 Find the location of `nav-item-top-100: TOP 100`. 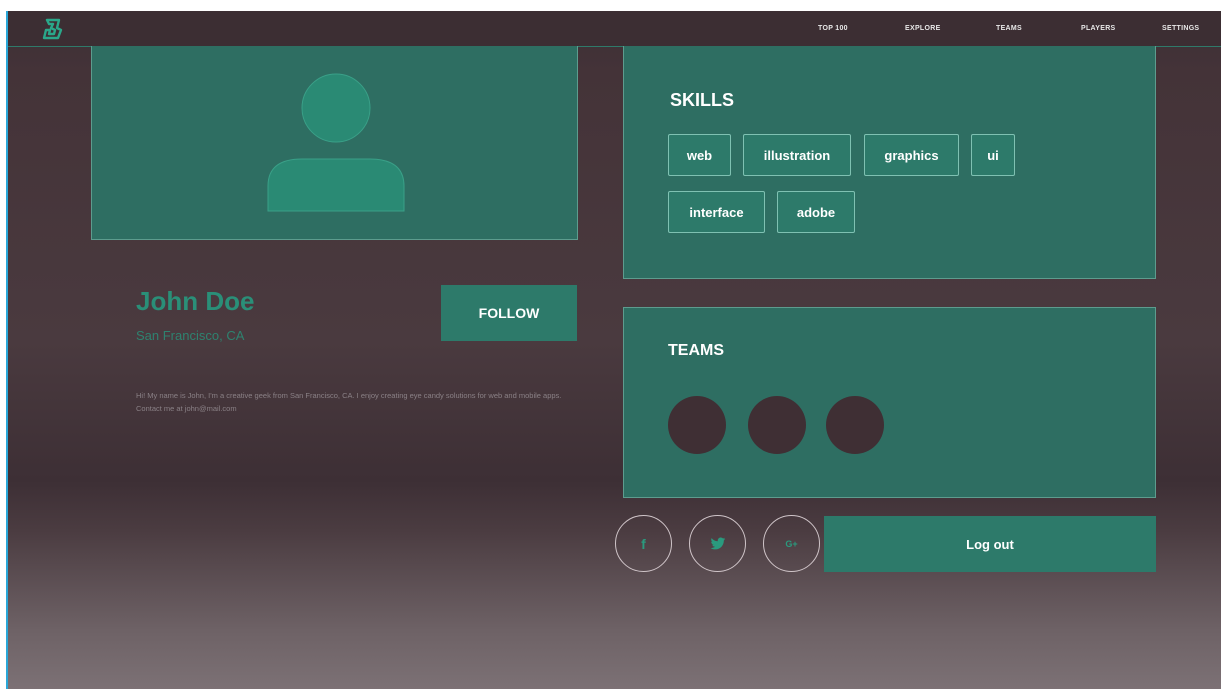

nav-item-top-100: TOP 100 is located at coordinates (833, 28).